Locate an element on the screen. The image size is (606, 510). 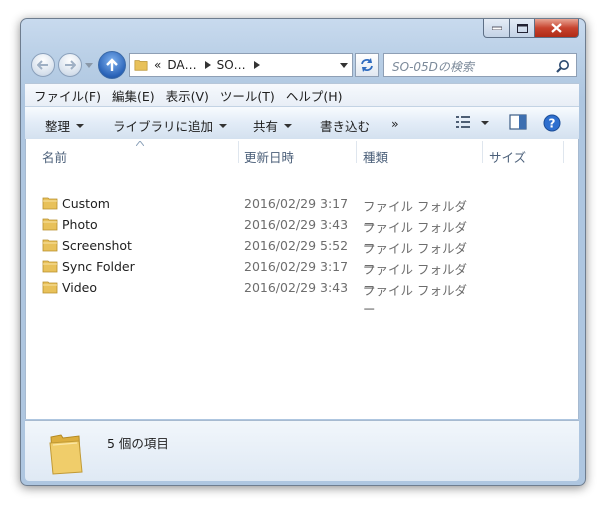
search-placeholder: SO-05Dの検索 is located at coordinates (433, 66).